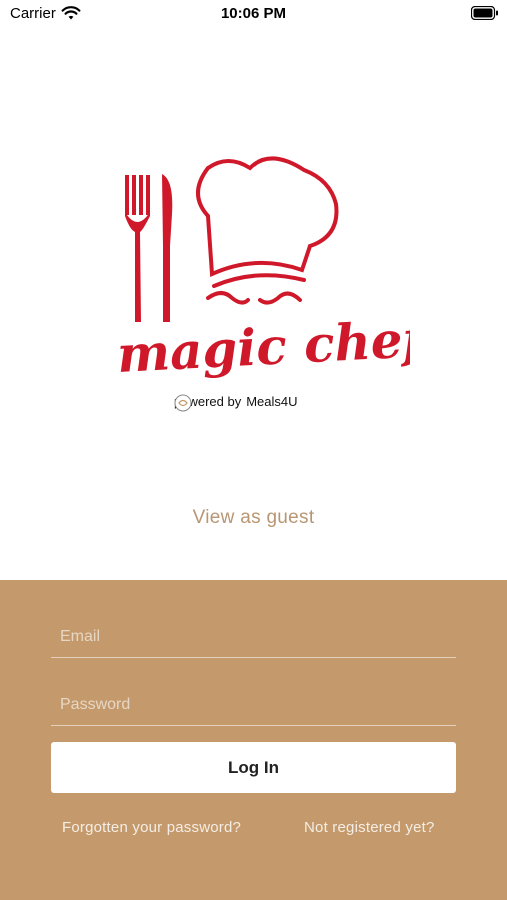 The image size is (507, 900). I want to click on password-field-wrapper, so click(253, 705).